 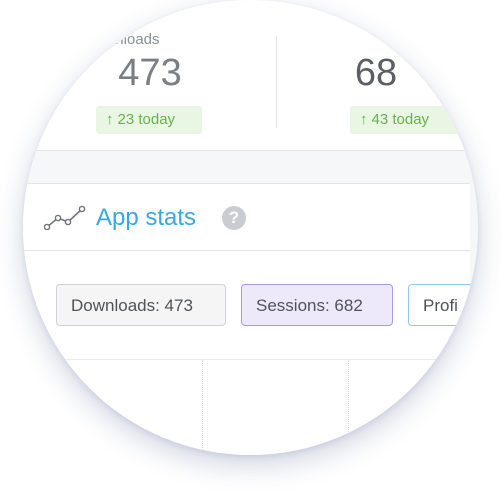 I want to click on section-gap, so click(x=246, y=167).